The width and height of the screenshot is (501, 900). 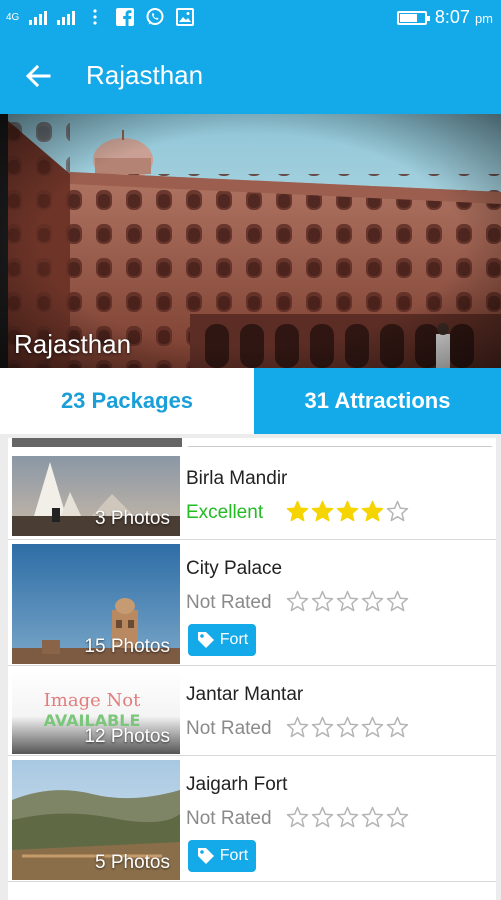 I want to click on list-item: 15 Photos City Palace Not Rated Fort, so click(x=252, y=604).